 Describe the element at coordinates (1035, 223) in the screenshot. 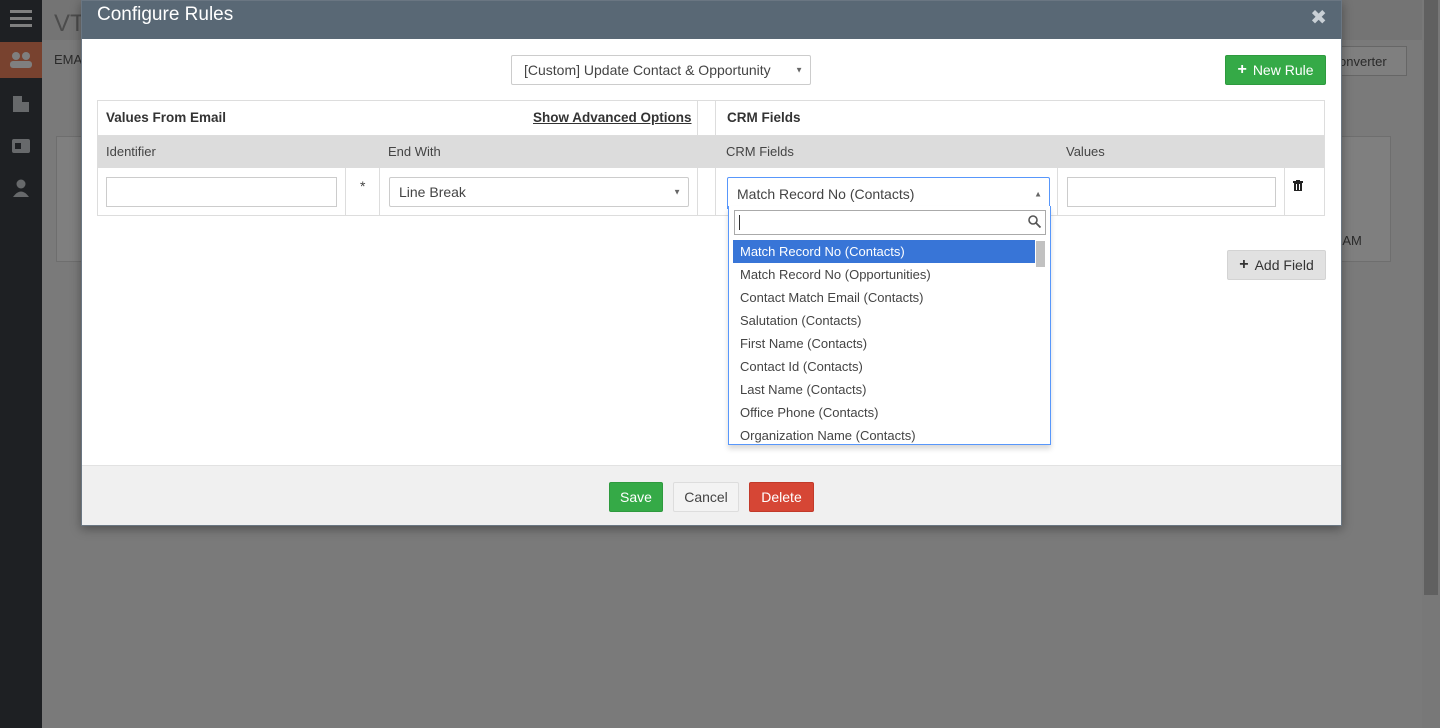

I see `search-icon` at that location.